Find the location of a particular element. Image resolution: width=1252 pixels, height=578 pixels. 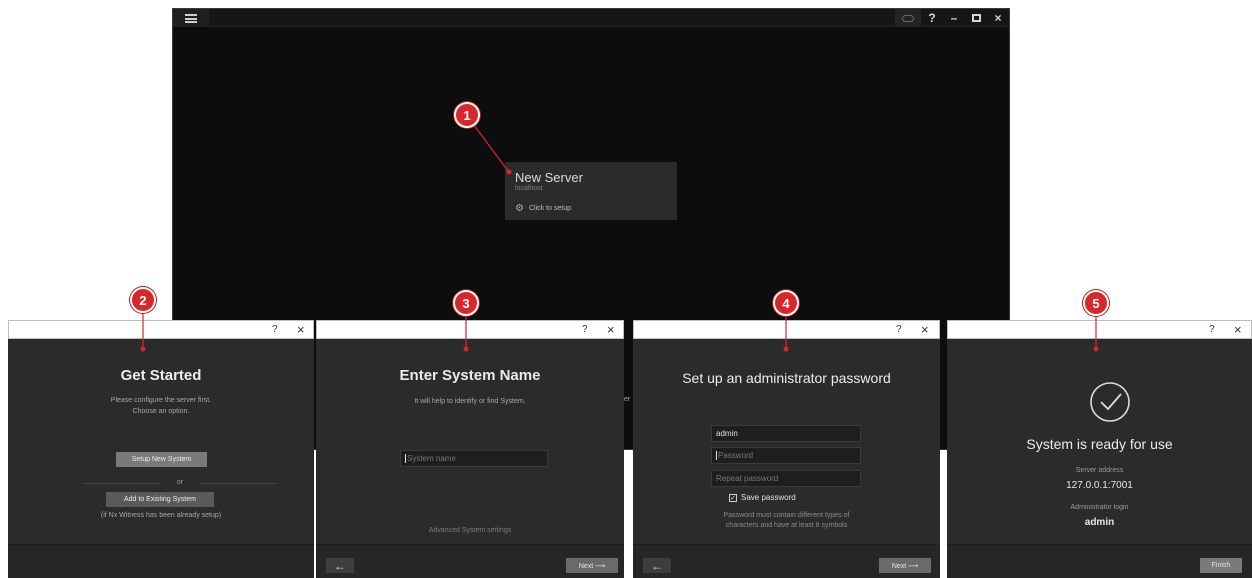

title-bar: ? – × is located at coordinates (591, 18).